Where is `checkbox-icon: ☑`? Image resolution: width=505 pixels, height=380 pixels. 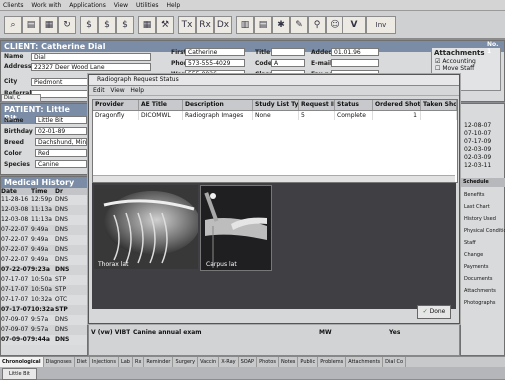
checkbox-icon: ☑ is located at coordinates (437, 61).